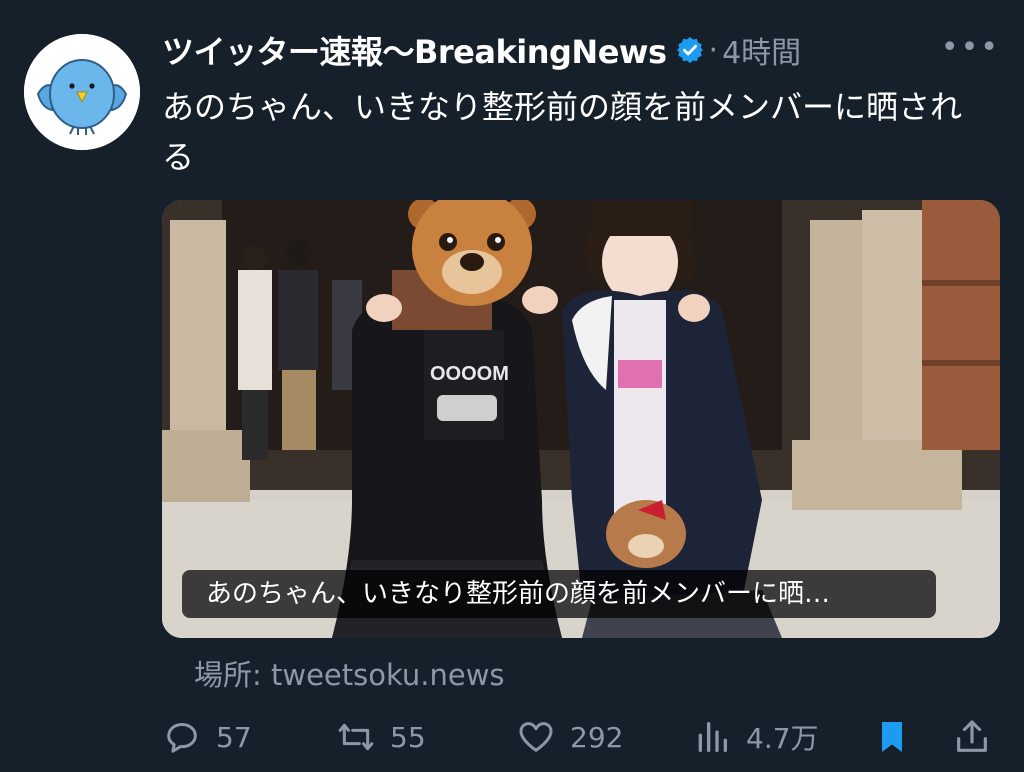 The image size is (1024, 772). What do you see at coordinates (892, 737) in the screenshot?
I see `bookmark-icon` at bounding box center [892, 737].